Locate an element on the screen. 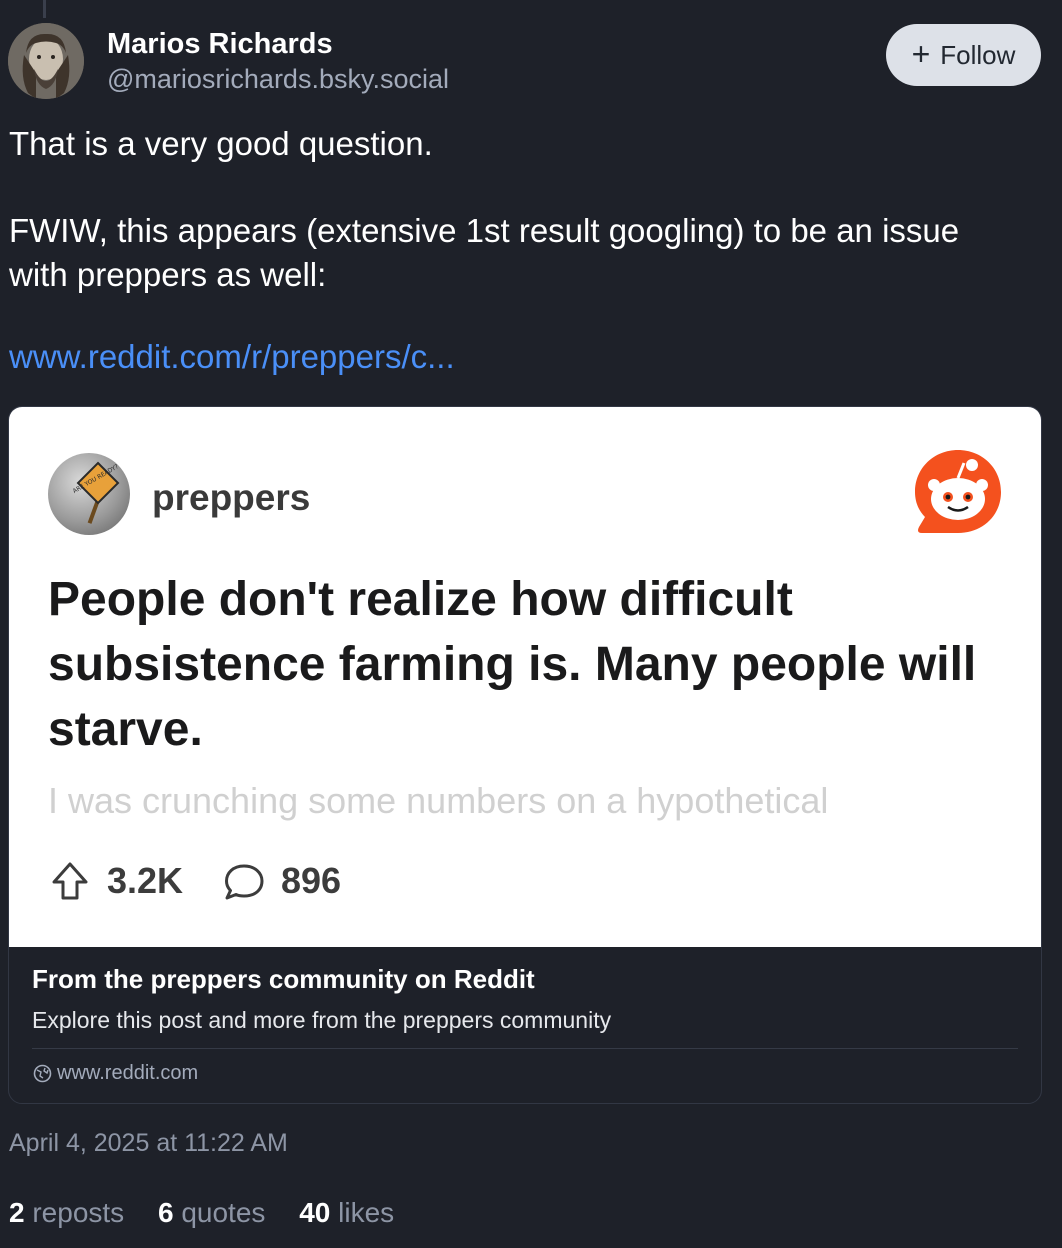 Image resolution: width=1062 pixels, height=1248 pixels. author-name: Marios Richards is located at coordinates (220, 44).